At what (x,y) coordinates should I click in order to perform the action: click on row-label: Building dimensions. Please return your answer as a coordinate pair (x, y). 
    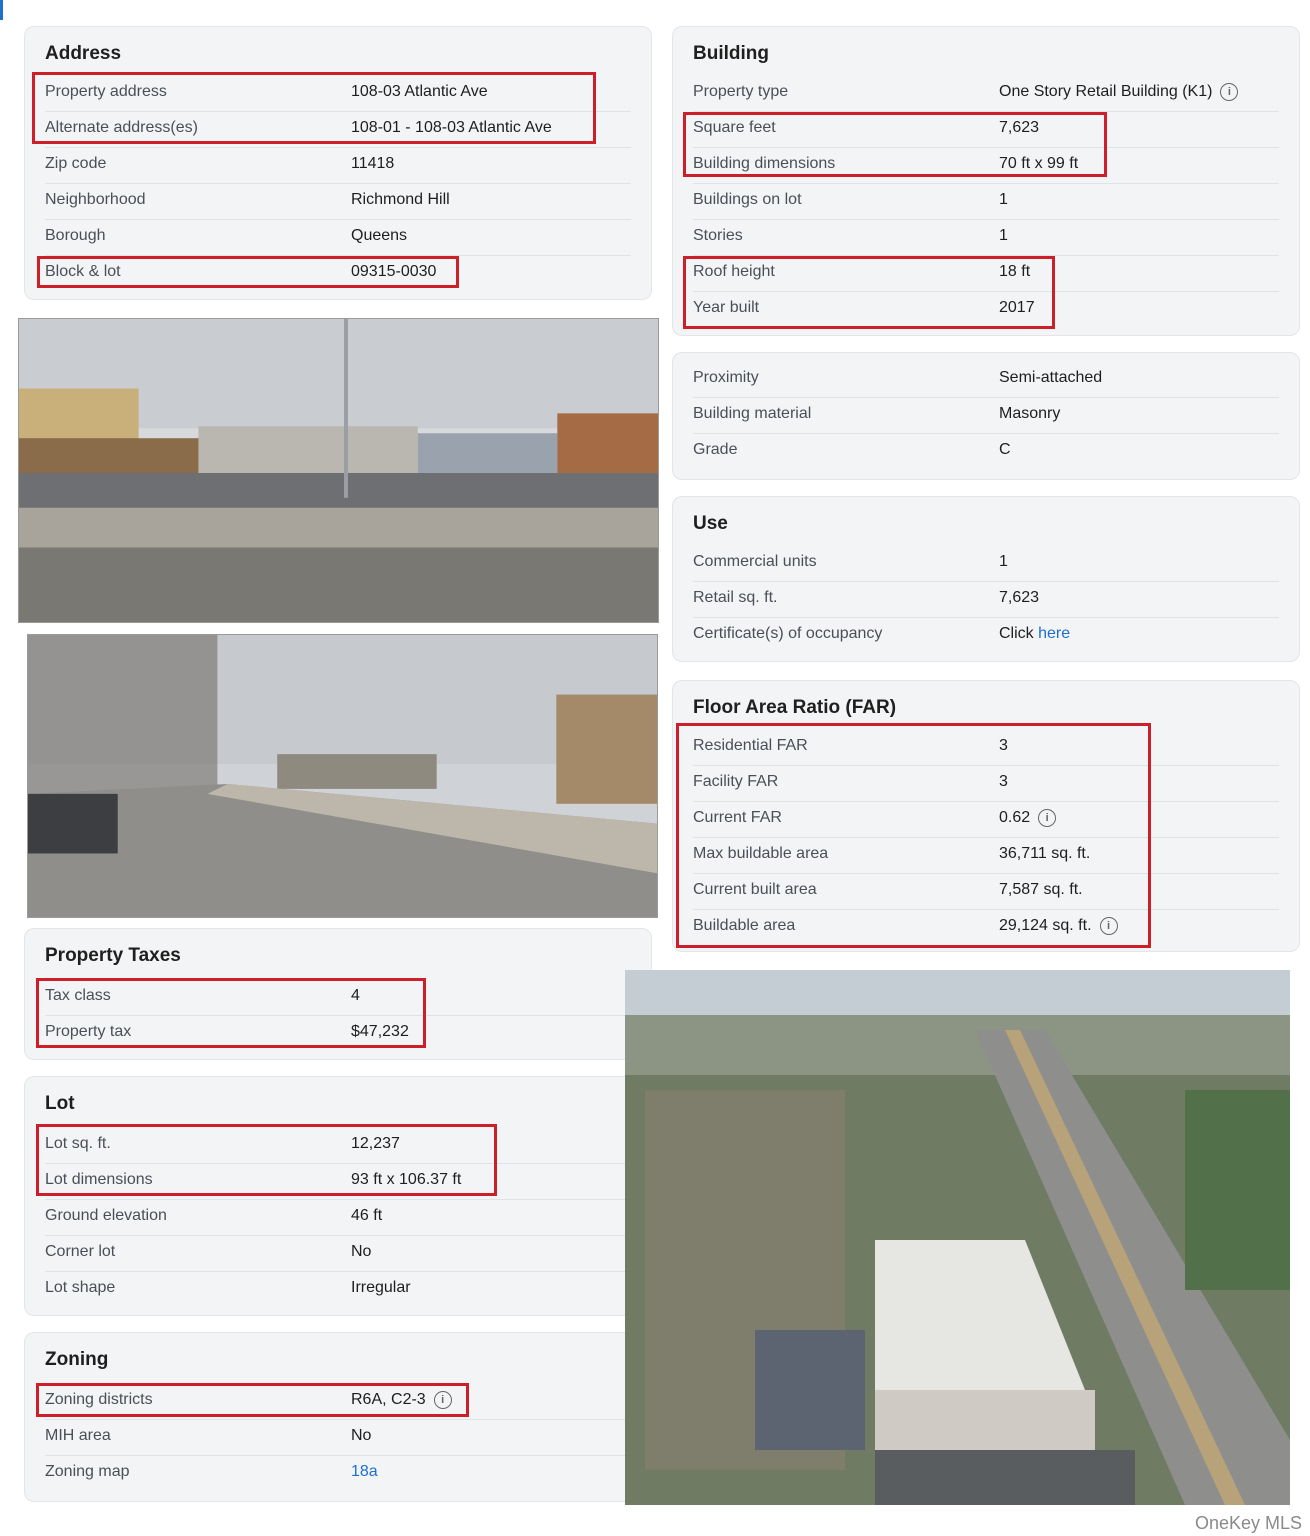
    Looking at the image, I should click on (764, 163).